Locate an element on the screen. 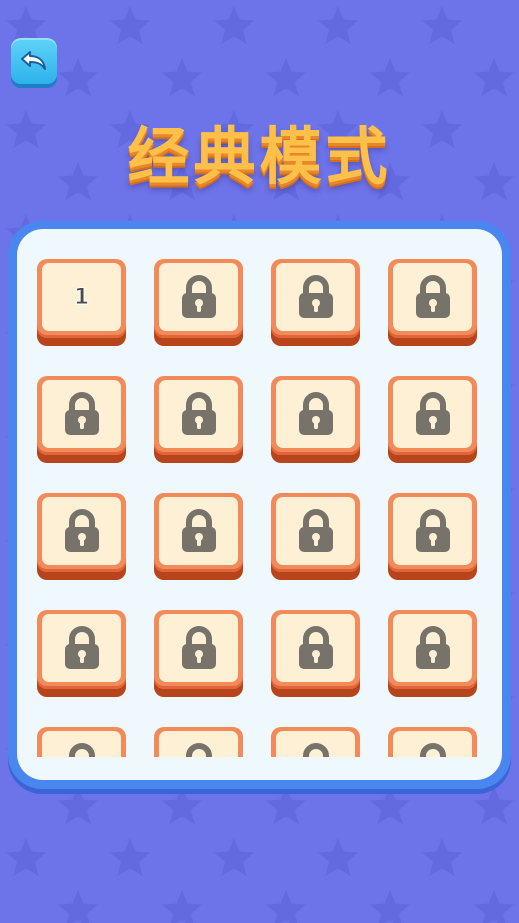 Image resolution: width=519 pixels, height=923 pixels. back-arrow-icon is located at coordinates (33, 60).